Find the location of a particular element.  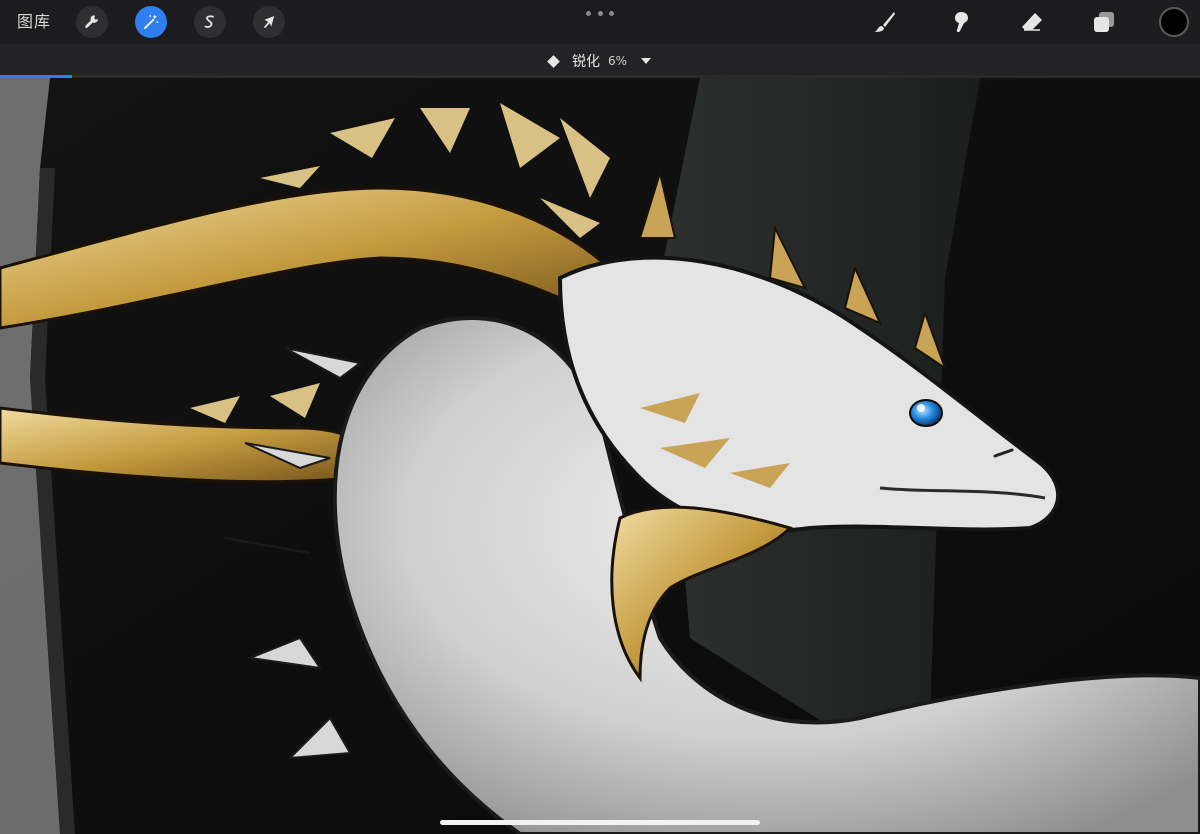

eraser-icon is located at coordinates (1032, 22).